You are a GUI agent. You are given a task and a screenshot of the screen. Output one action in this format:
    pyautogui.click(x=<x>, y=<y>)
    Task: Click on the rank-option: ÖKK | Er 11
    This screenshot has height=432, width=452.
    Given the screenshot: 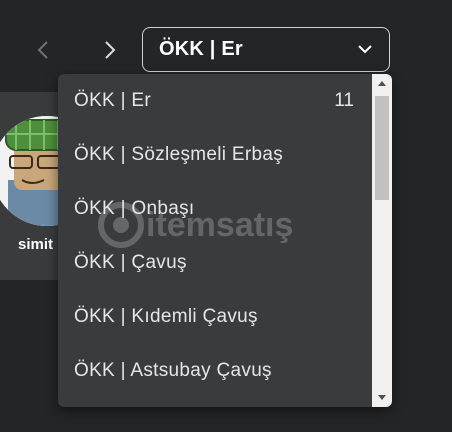 What is the action you would take?
    pyautogui.click(x=215, y=101)
    